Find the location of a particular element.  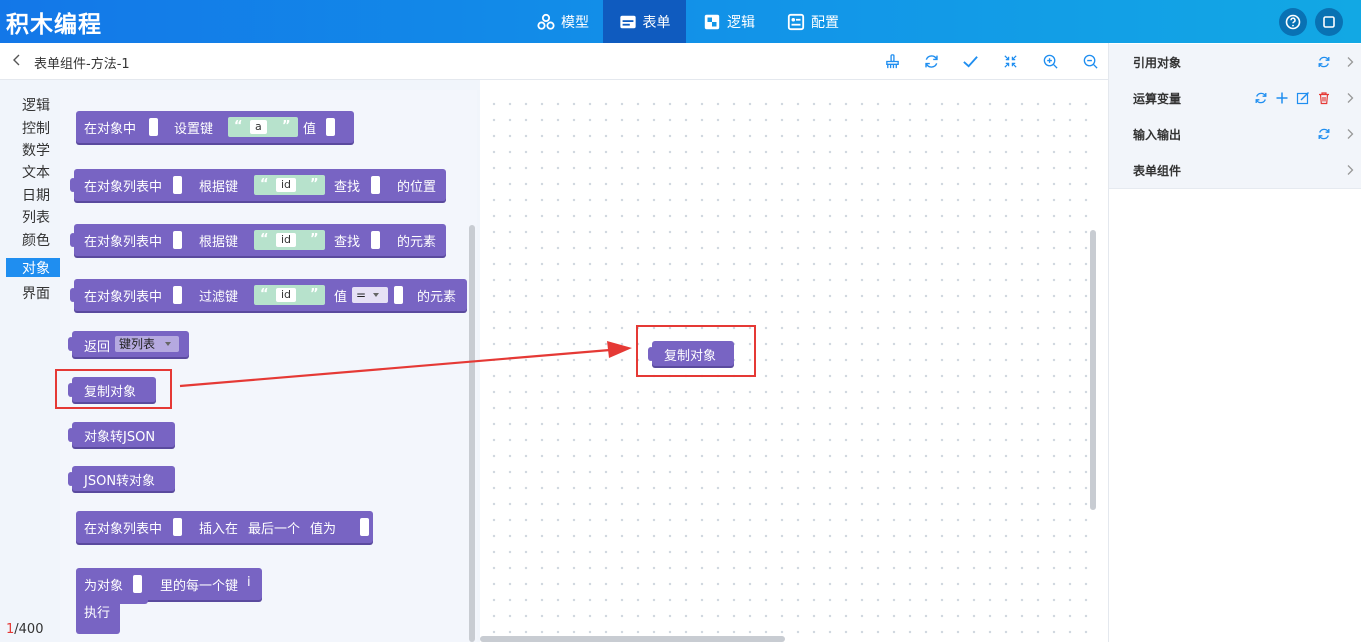

block-text: 值为 is located at coordinates (323, 529).